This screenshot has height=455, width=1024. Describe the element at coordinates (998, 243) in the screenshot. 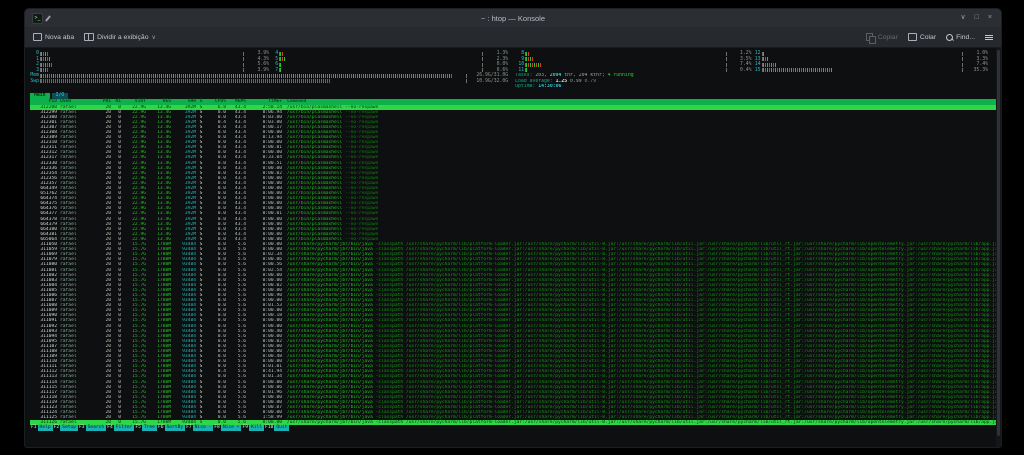

I see `scrollbar-thumb` at that location.